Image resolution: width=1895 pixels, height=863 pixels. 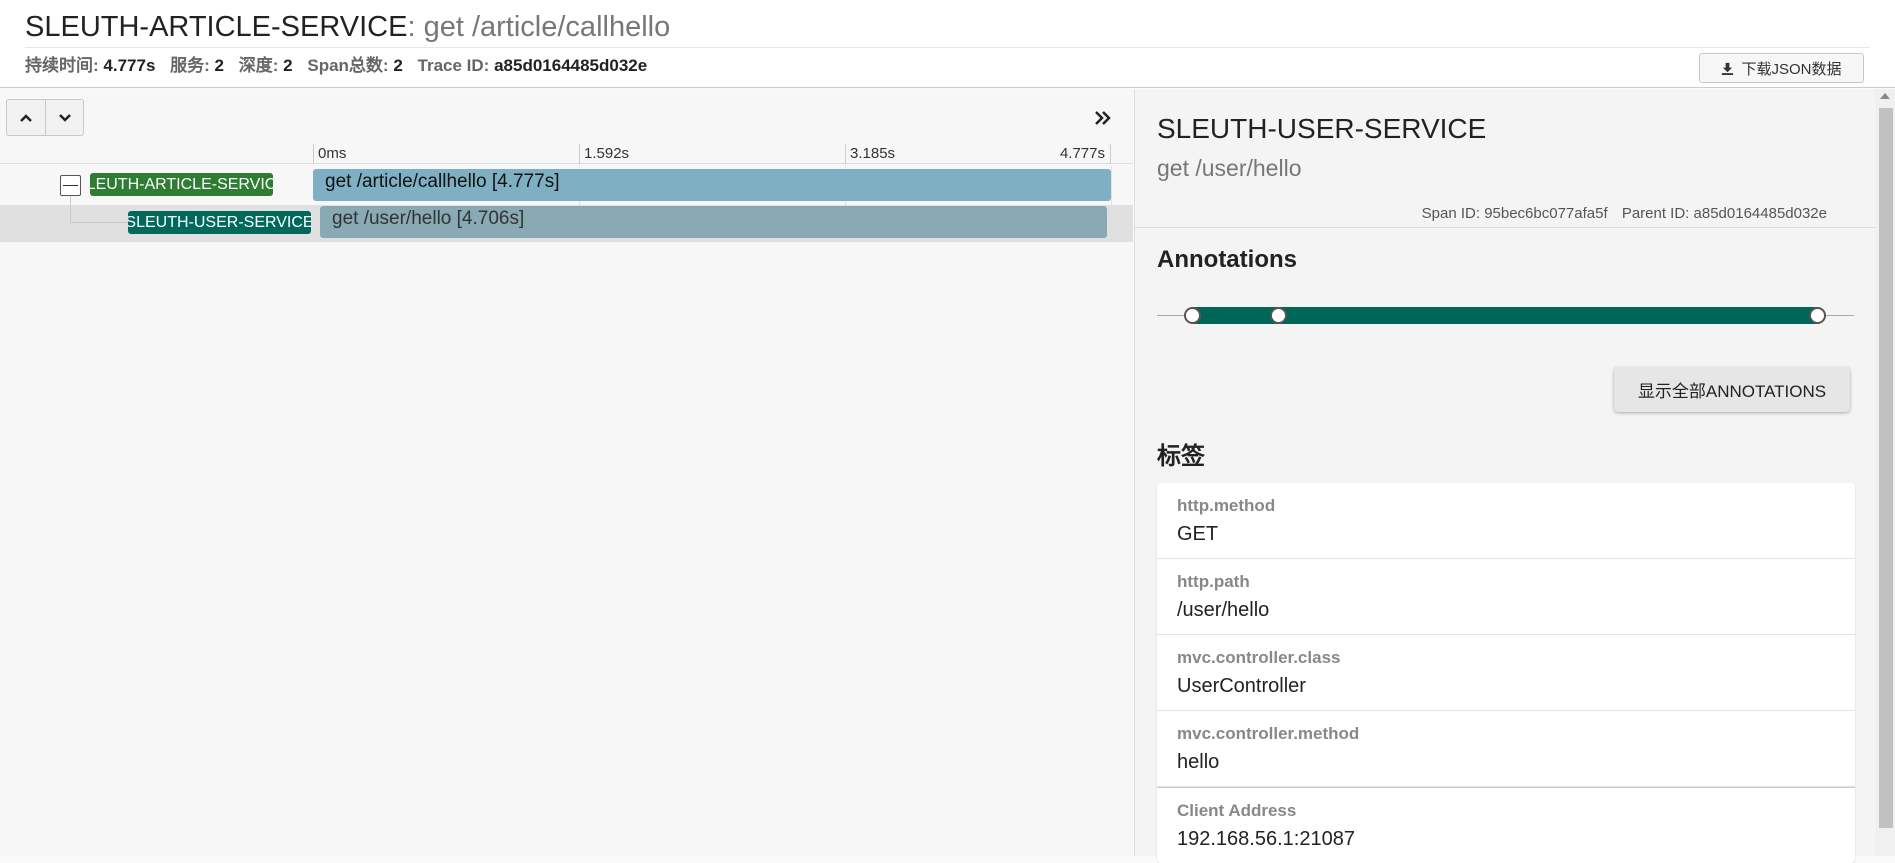 What do you see at coordinates (62, 65) in the screenshot?
I see `duration-label: 持续时间:` at bounding box center [62, 65].